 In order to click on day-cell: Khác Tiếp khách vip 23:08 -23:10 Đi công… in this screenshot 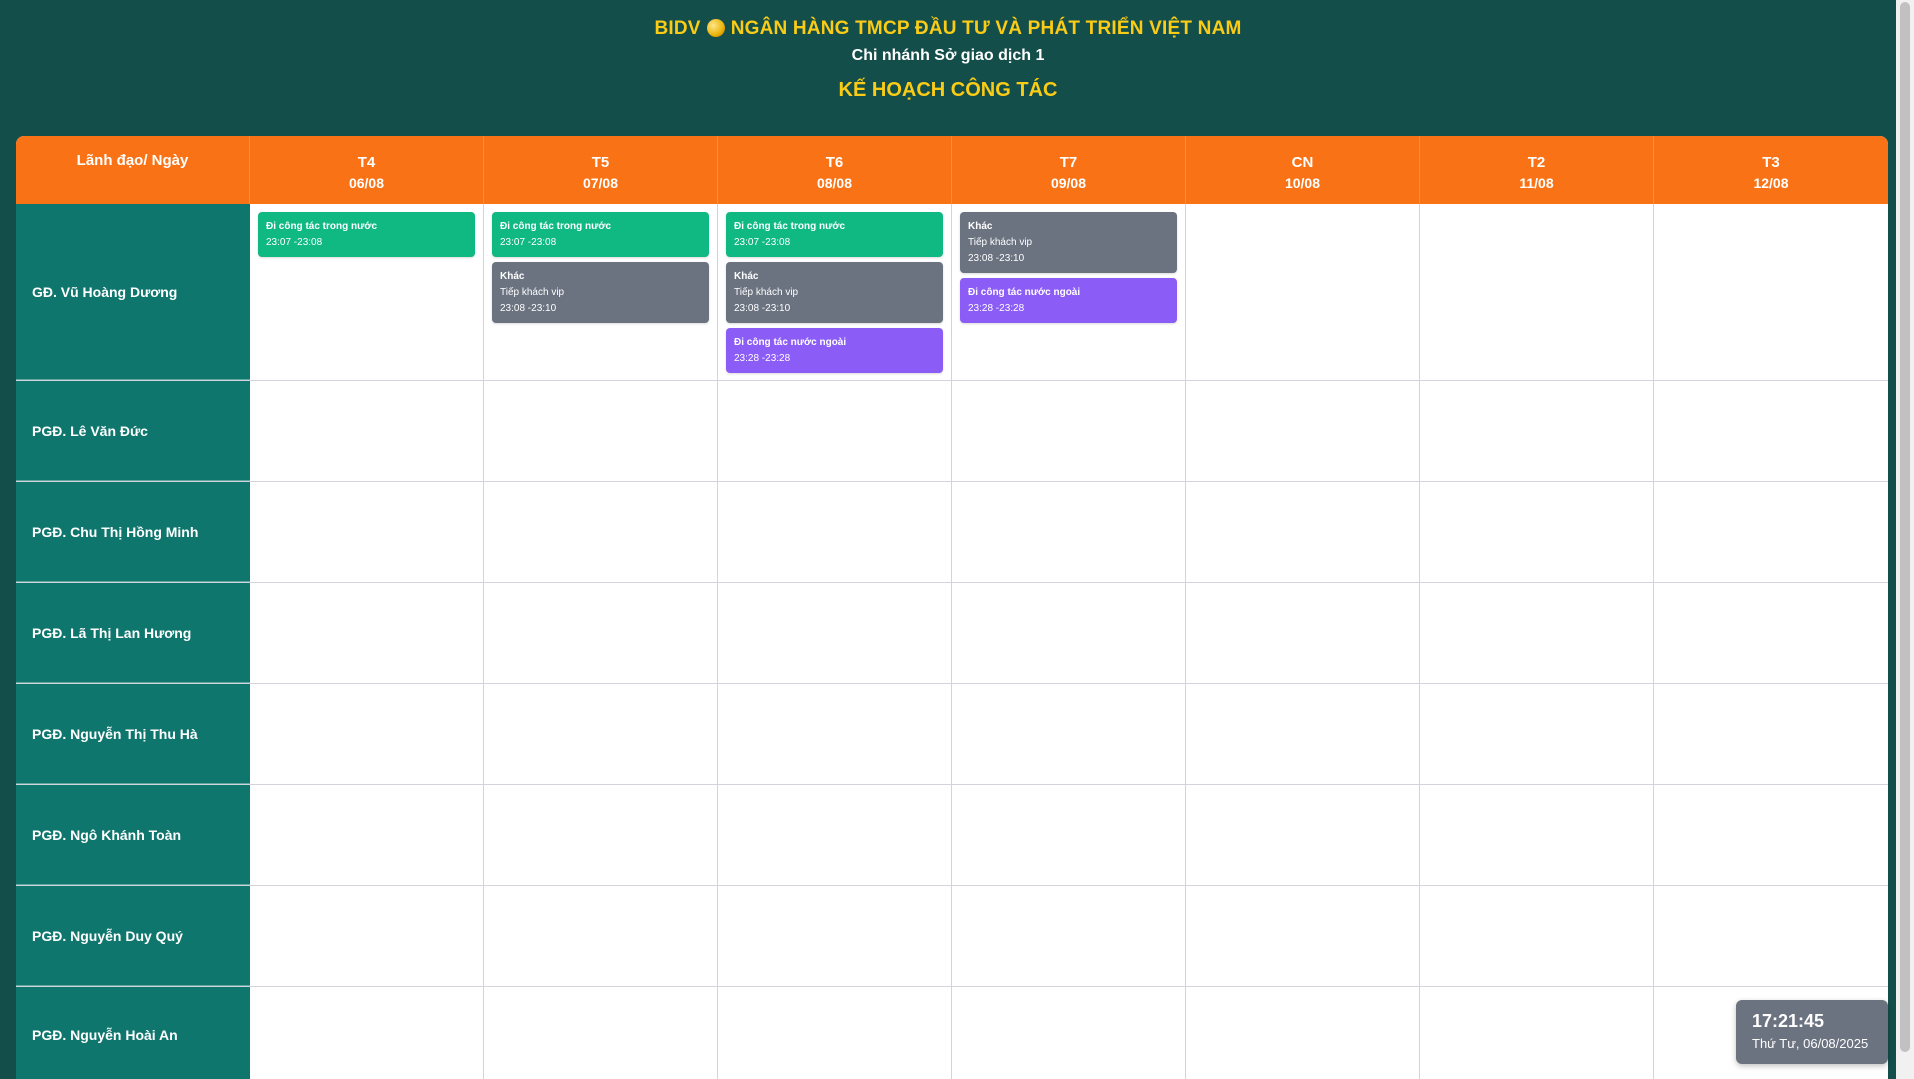, I will do `click(1069, 292)`.